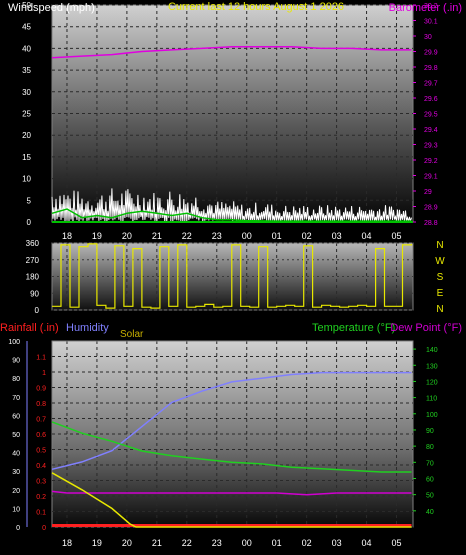  I want to click on baro-y-tick-label: 29.3, so click(431, 146).